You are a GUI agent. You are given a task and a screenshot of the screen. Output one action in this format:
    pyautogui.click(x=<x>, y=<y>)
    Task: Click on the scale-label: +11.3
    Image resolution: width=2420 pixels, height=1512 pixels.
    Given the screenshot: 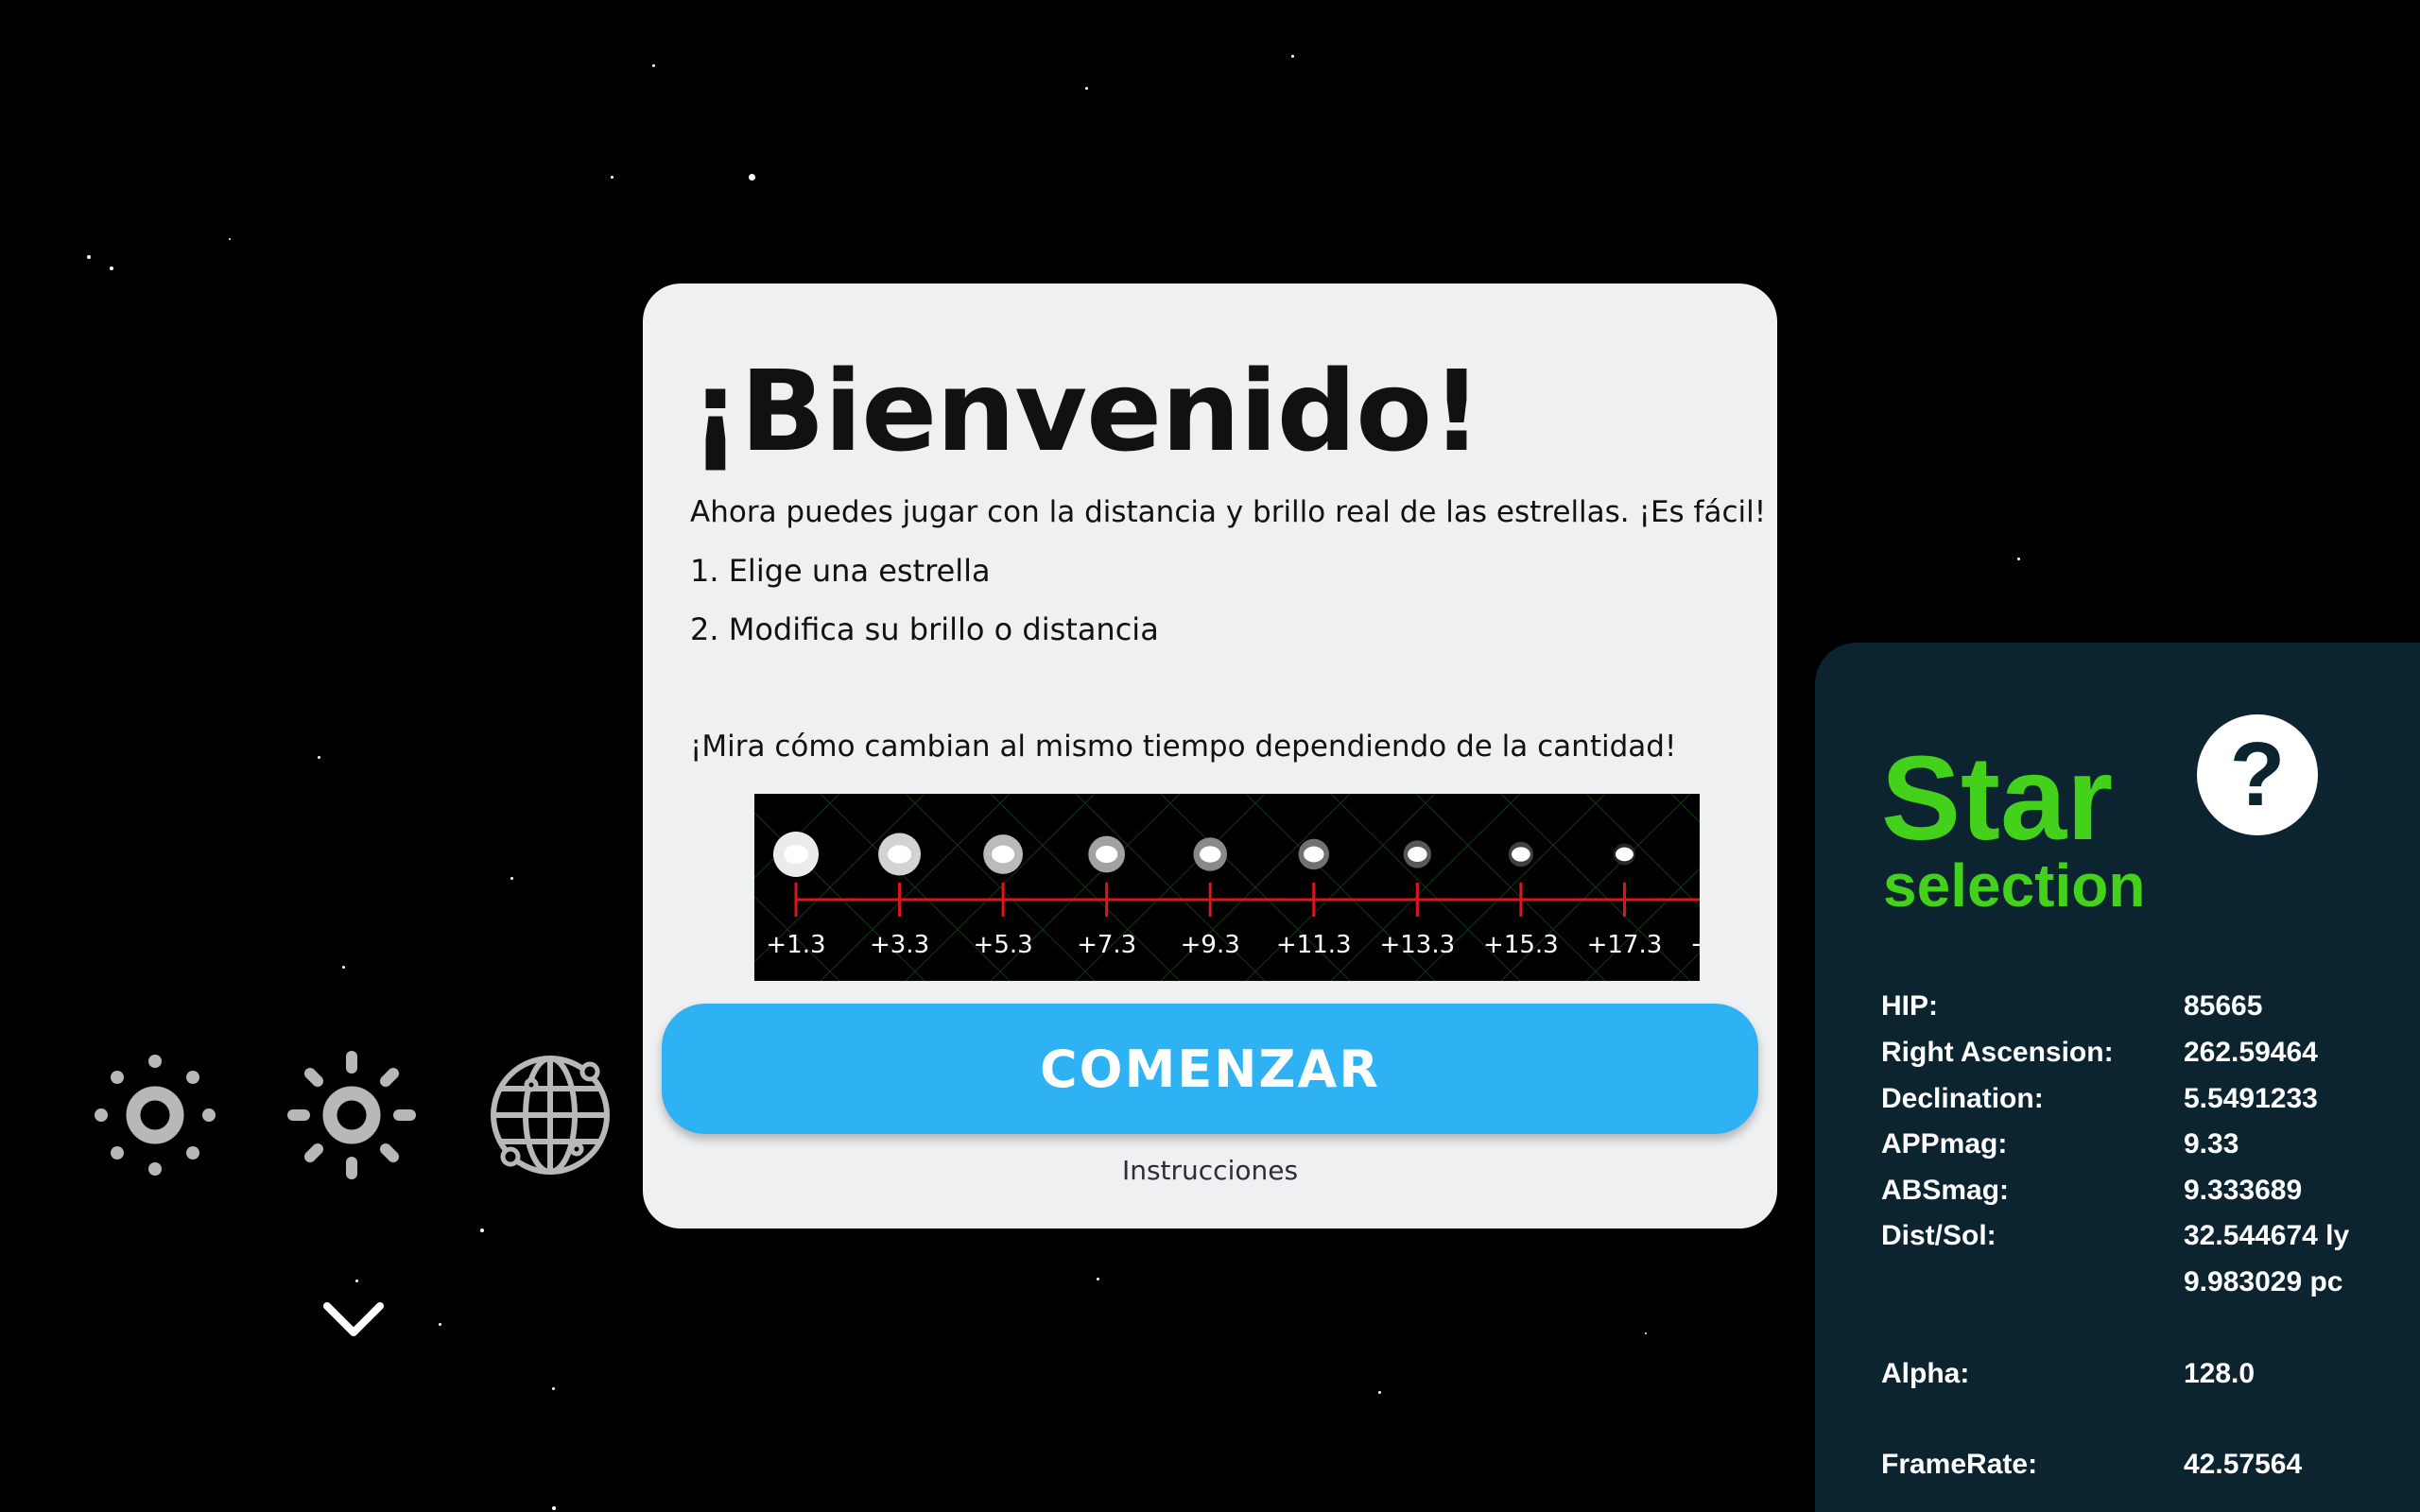 What is the action you would take?
    pyautogui.click(x=1314, y=945)
    